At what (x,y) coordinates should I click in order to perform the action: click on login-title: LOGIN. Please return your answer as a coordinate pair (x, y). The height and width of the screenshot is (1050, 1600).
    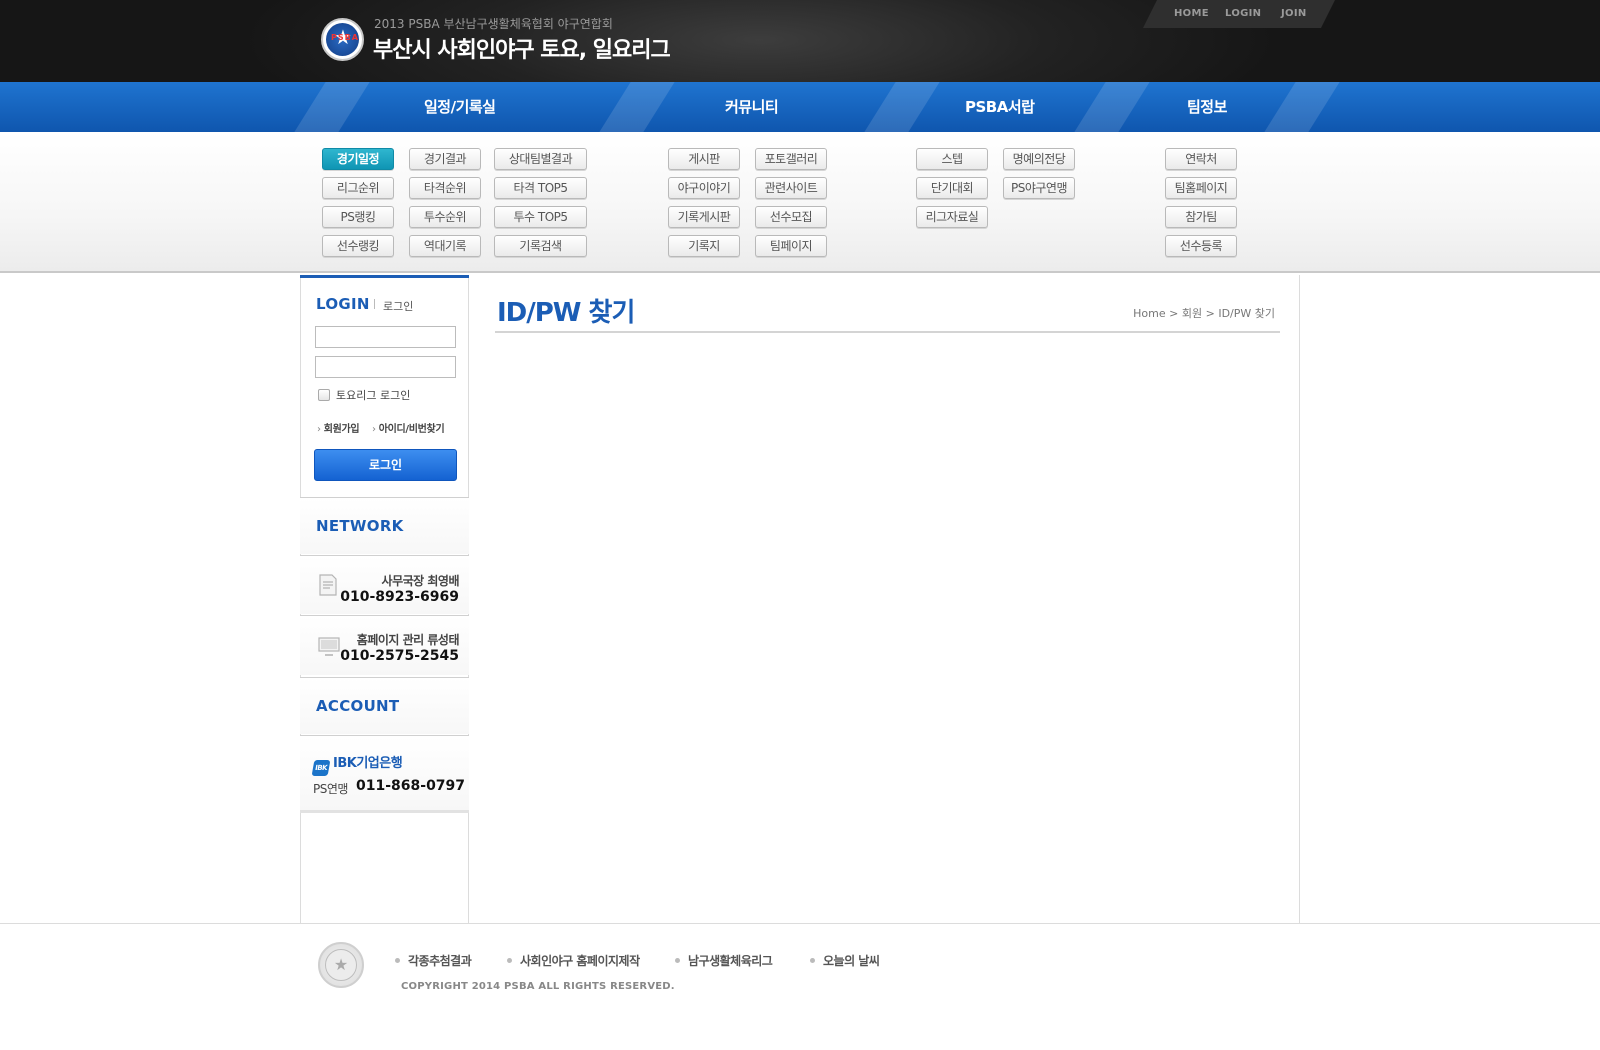
    Looking at the image, I should click on (343, 304).